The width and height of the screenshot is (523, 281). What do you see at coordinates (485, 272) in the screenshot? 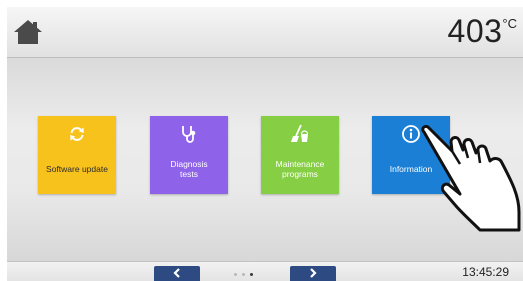
I see `clock: 13:45:29` at bounding box center [485, 272].